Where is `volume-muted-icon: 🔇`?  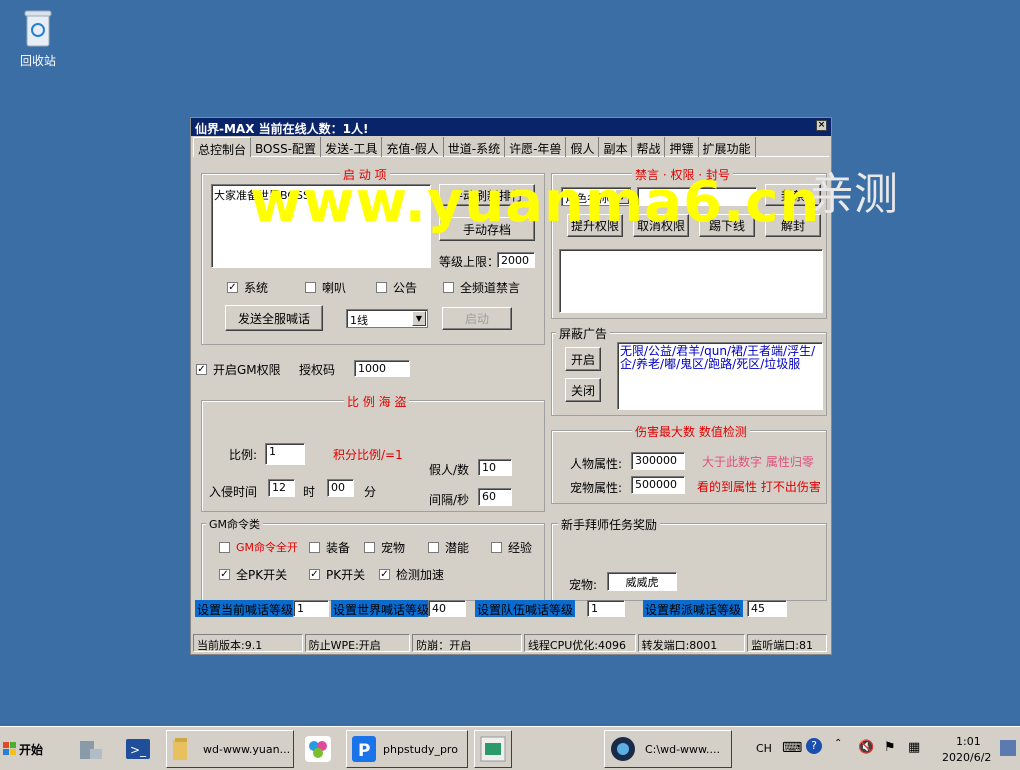
volume-muted-icon: 🔇 is located at coordinates (866, 747).